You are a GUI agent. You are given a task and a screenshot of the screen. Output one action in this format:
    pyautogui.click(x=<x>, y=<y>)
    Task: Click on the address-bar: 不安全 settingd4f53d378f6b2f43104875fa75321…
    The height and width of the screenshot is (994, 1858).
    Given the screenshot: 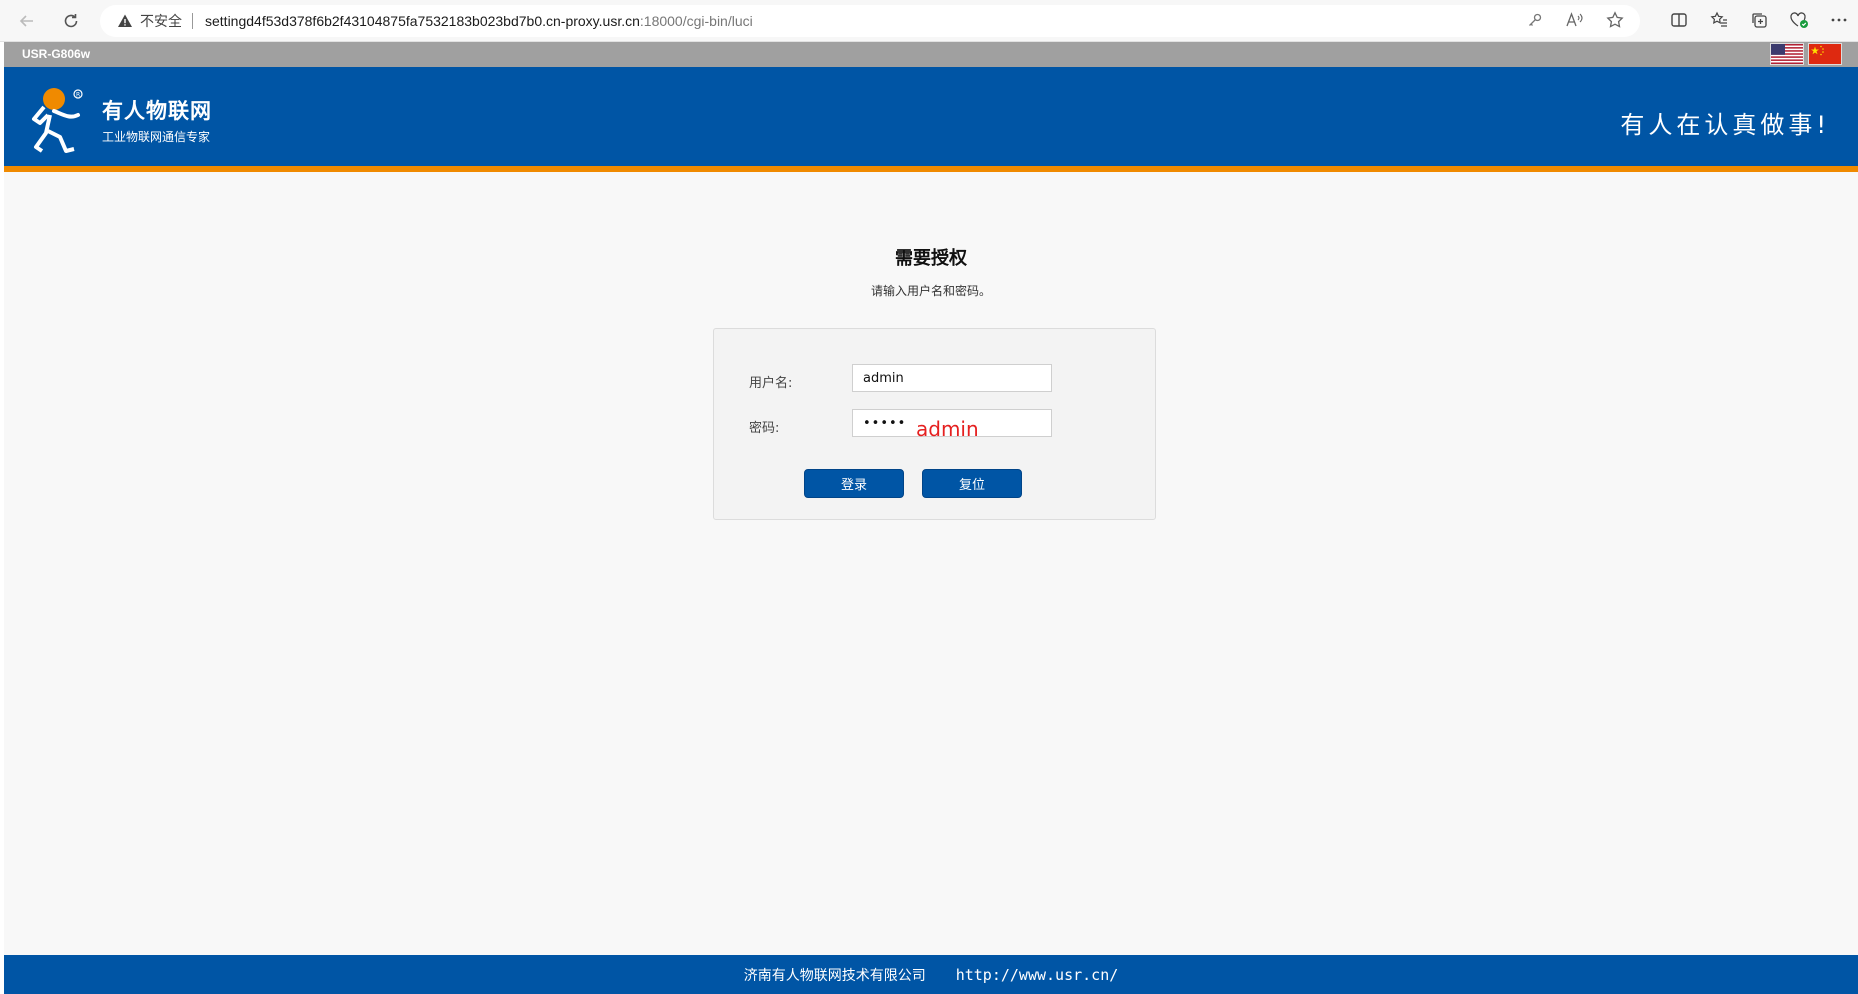 What is the action you would take?
    pyautogui.click(x=870, y=21)
    